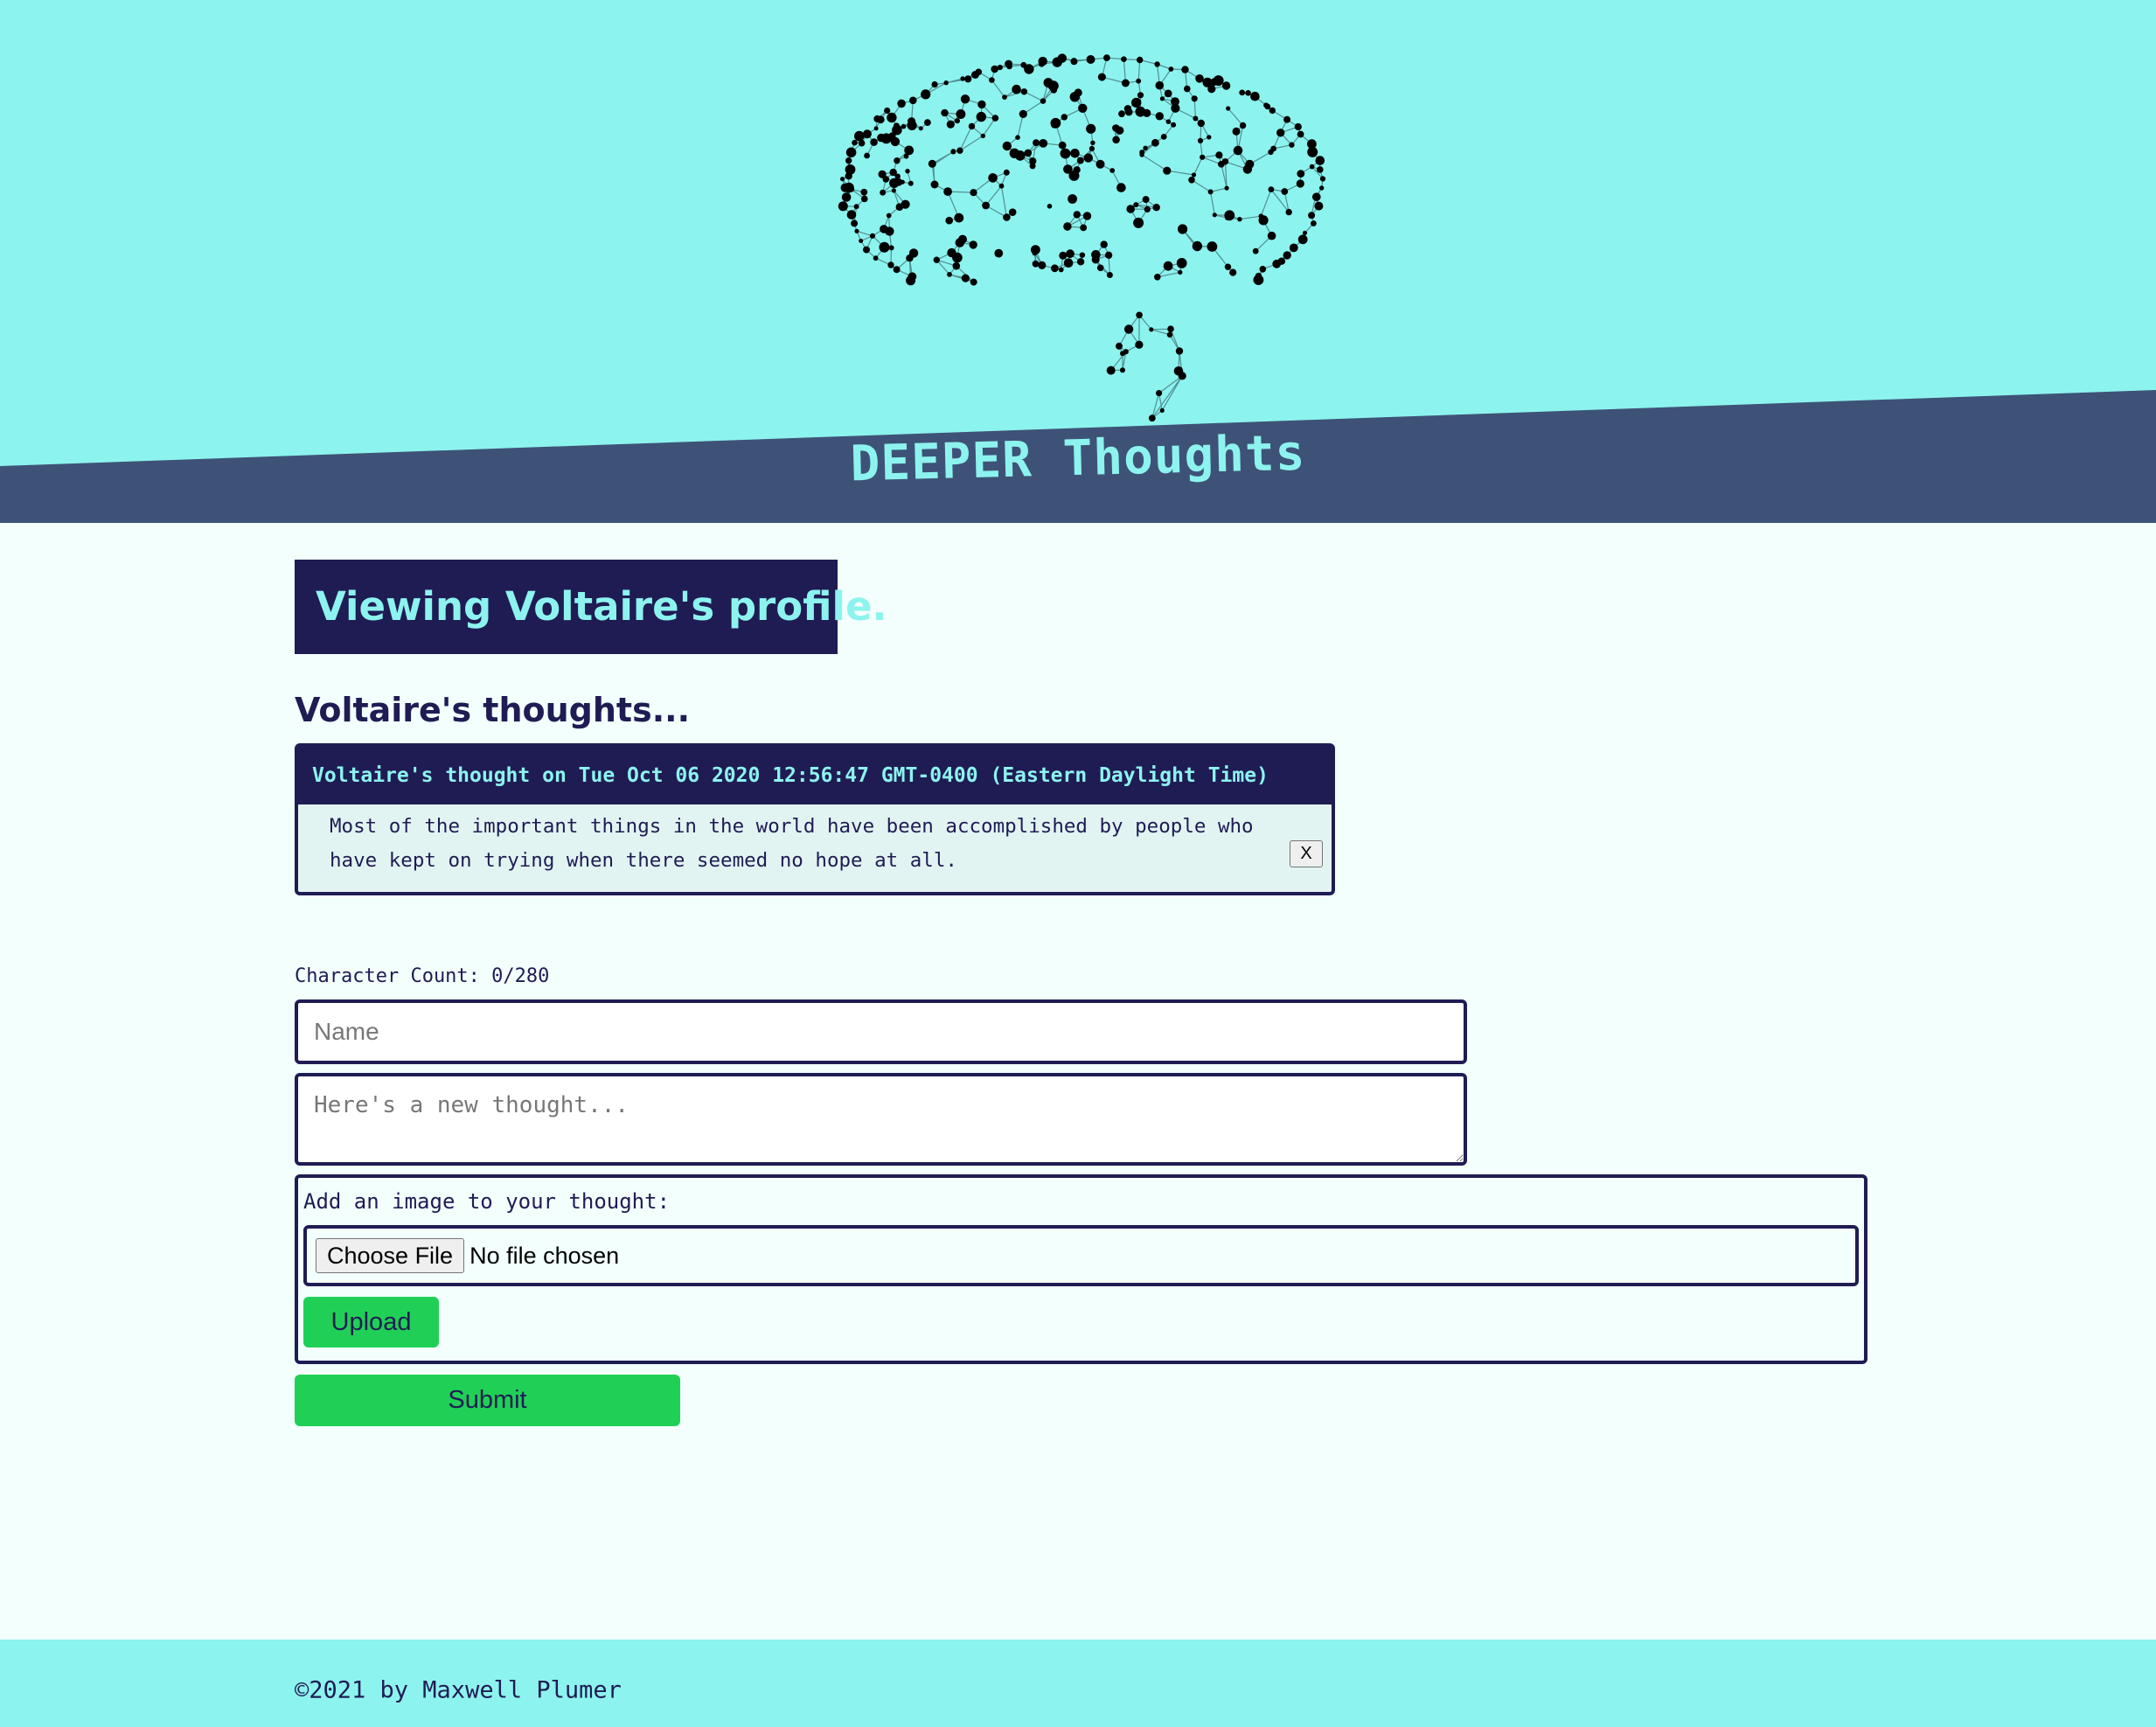 This screenshot has height=1727, width=2156. Describe the element at coordinates (881, 1119) in the screenshot. I see `thought-textarea` at that location.